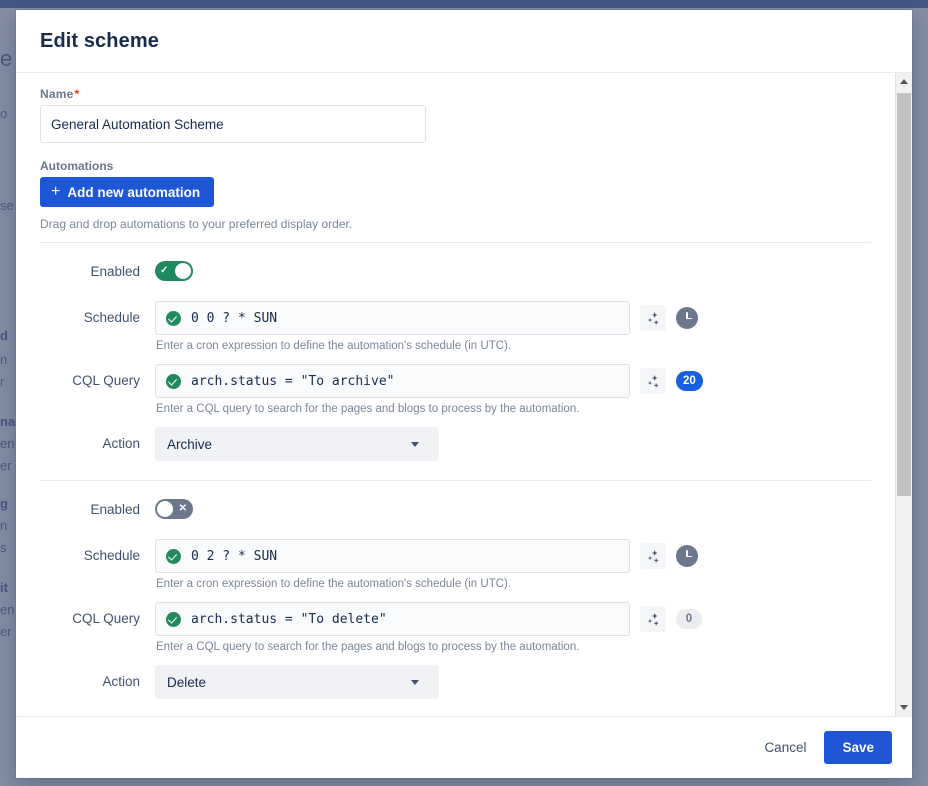 This screenshot has height=786, width=928. What do you see at coordinates (455, 242) in the screenshot?
I see `section-divider` at bounding box center [455, 242].